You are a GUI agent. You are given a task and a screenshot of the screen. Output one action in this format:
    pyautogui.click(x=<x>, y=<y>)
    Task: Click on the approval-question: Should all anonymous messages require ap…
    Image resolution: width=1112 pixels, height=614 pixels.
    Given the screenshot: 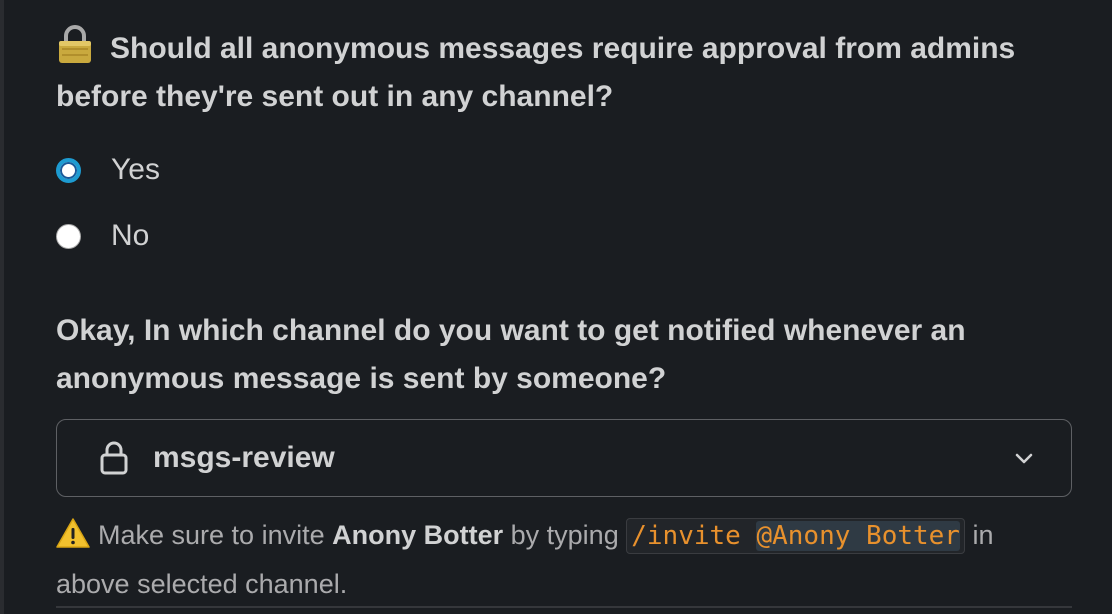 What is the action you would take?
    pyautogui.click(x=564, y=72)
    